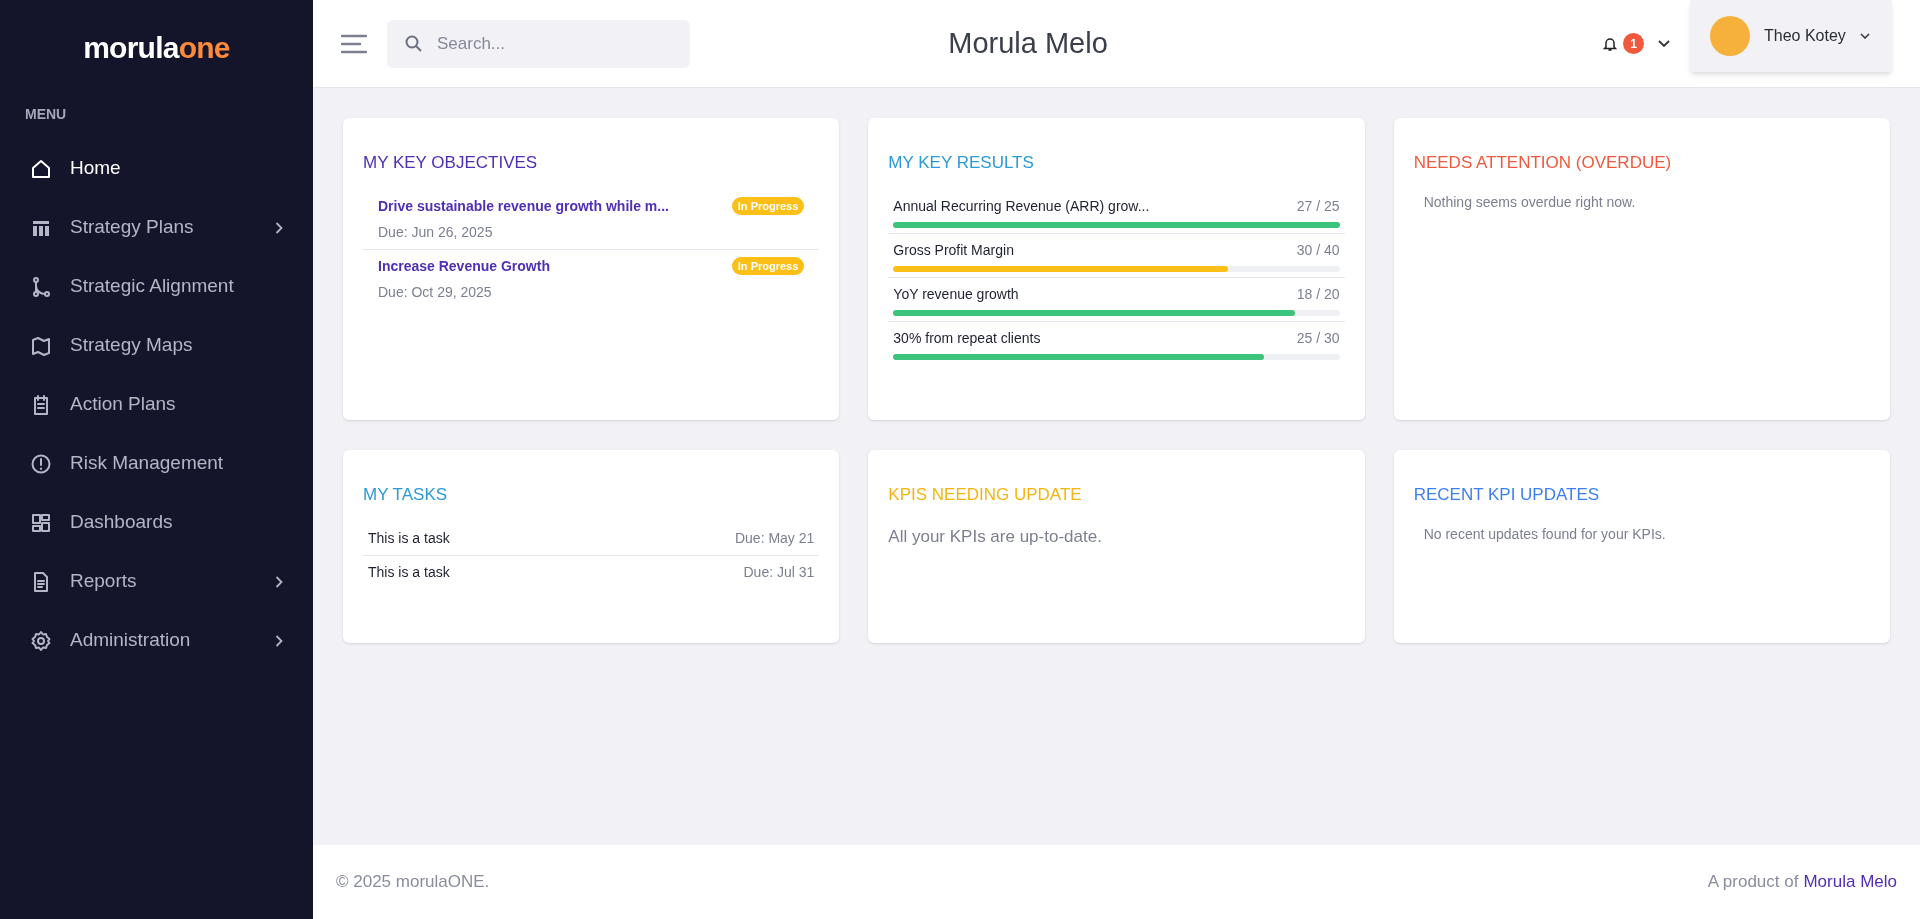 This screenshot has height=919, width=1920. What do you see at coordinates (156, 227) in the screenshot?
I see `sidebar-item: Strategy Plans` at bounding box center [156, 227].